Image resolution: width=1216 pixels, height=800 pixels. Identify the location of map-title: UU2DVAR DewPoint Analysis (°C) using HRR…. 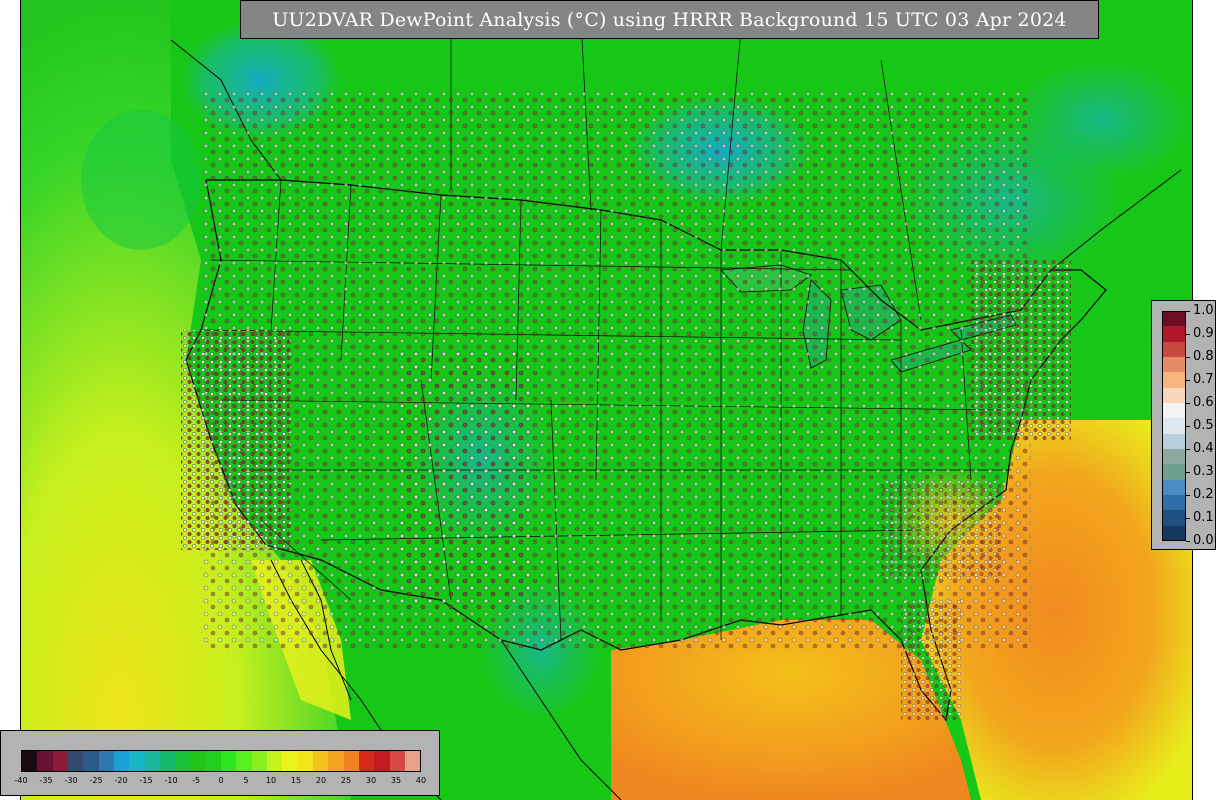
(669, 19).